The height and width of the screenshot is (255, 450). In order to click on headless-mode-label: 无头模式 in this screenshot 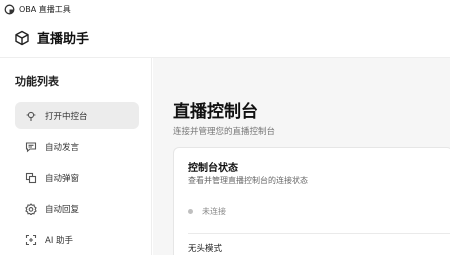, I will do `click(205, 249)`.